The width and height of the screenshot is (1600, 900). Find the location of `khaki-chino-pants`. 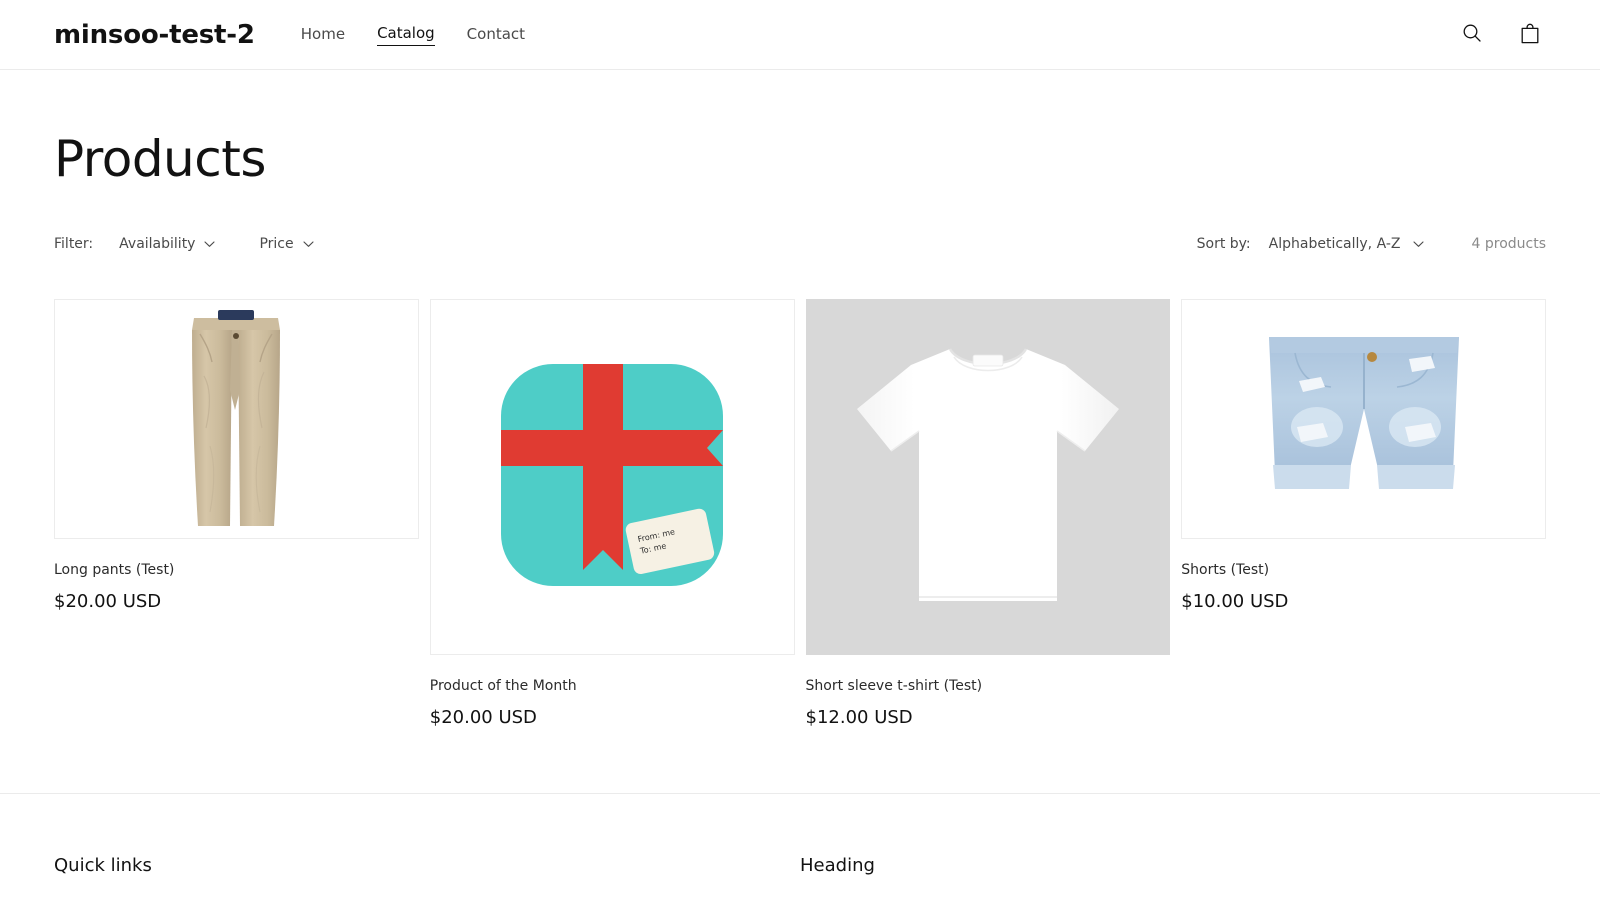

khaki-chino-pants is located at coordinates (236, 422).